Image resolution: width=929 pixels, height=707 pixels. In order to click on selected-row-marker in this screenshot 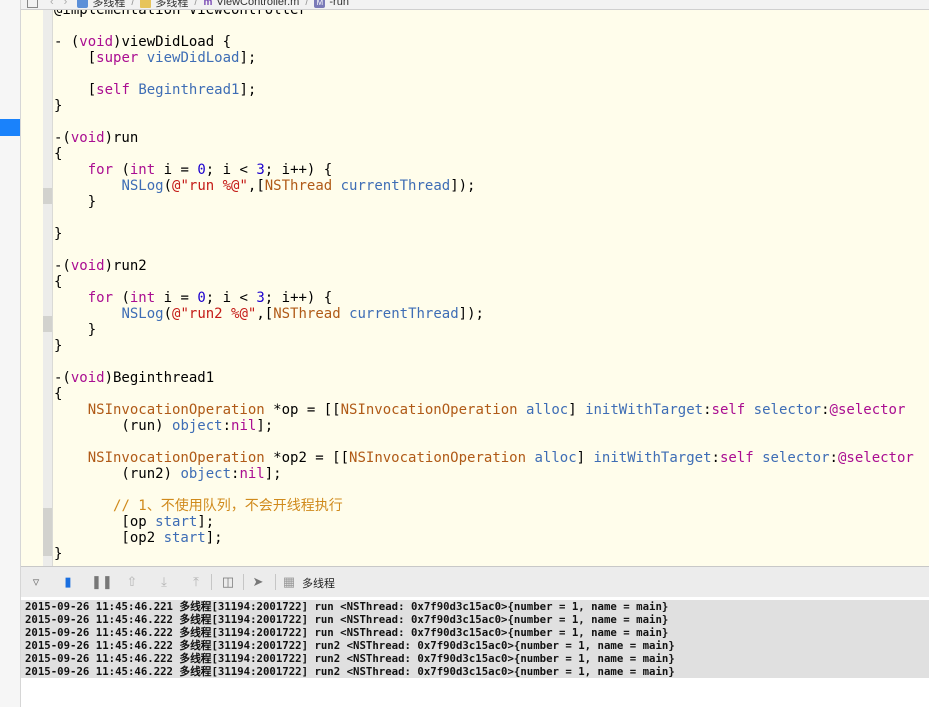, I will do `click(10, 127)`.